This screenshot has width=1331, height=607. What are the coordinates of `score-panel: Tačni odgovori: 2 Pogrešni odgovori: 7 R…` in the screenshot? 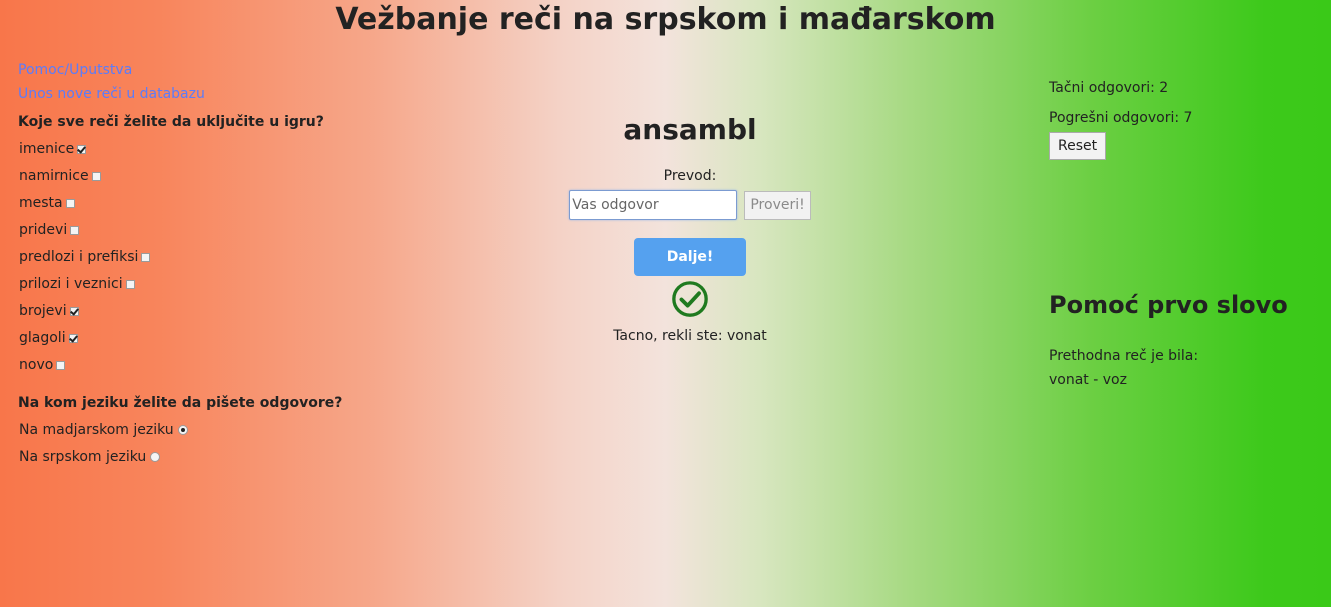 It's located at (1189, 235).